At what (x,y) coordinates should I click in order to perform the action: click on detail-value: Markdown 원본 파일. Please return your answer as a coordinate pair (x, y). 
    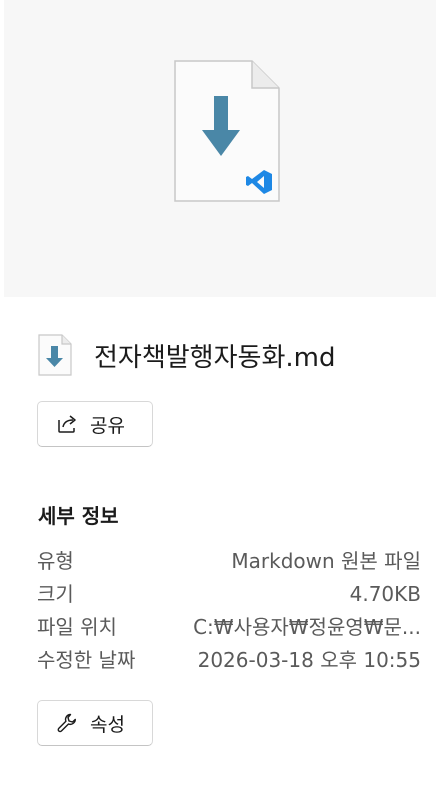
    Looking at the image, I should click on (326, 561).